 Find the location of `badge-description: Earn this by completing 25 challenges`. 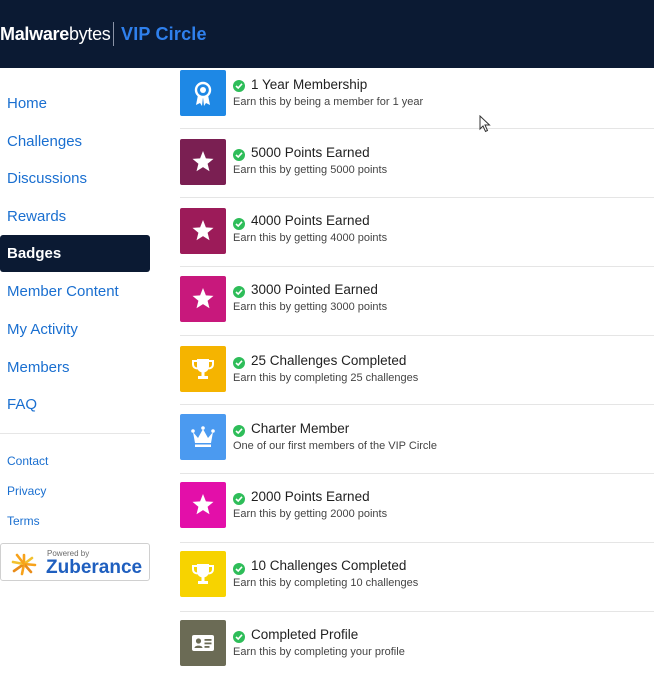

badge-description: Earn this by completing 25 challenges is located at coordinates (326, 378).